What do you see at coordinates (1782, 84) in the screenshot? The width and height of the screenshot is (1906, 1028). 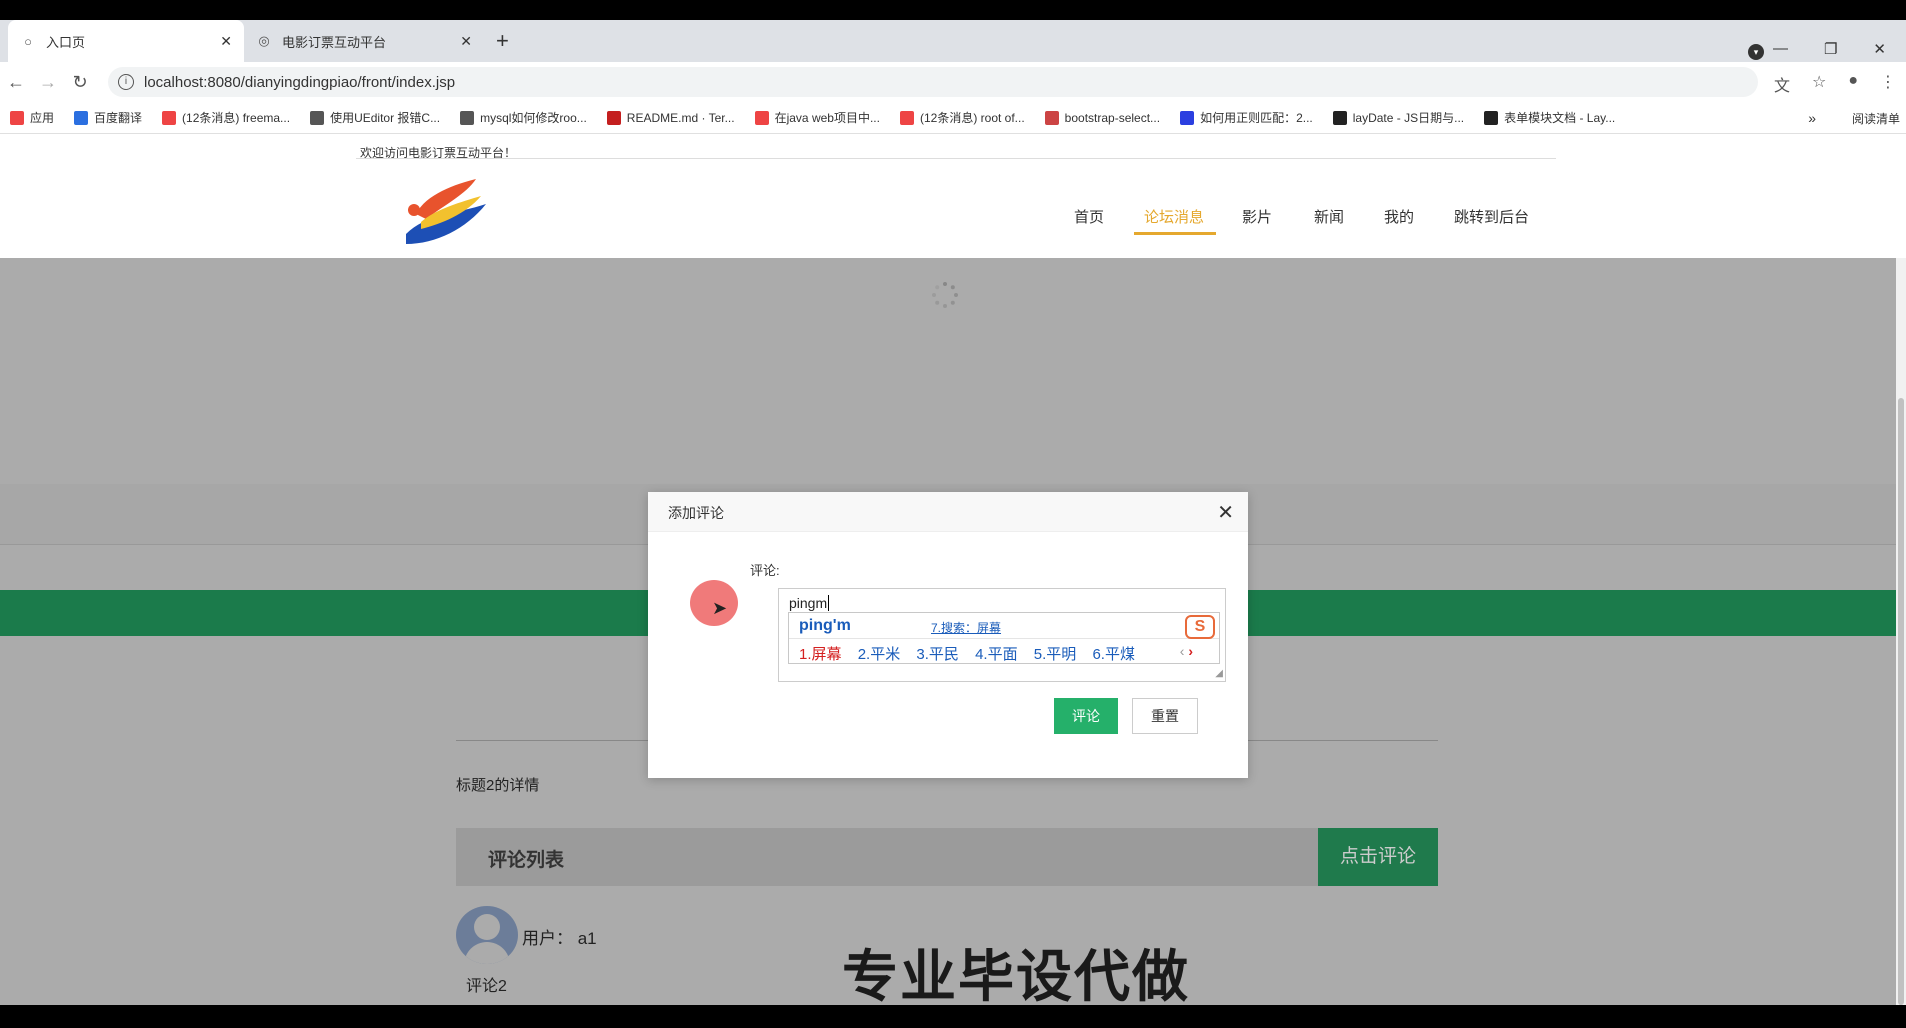 I see `translate-icon: 文` at bounding box center [1782, 84].